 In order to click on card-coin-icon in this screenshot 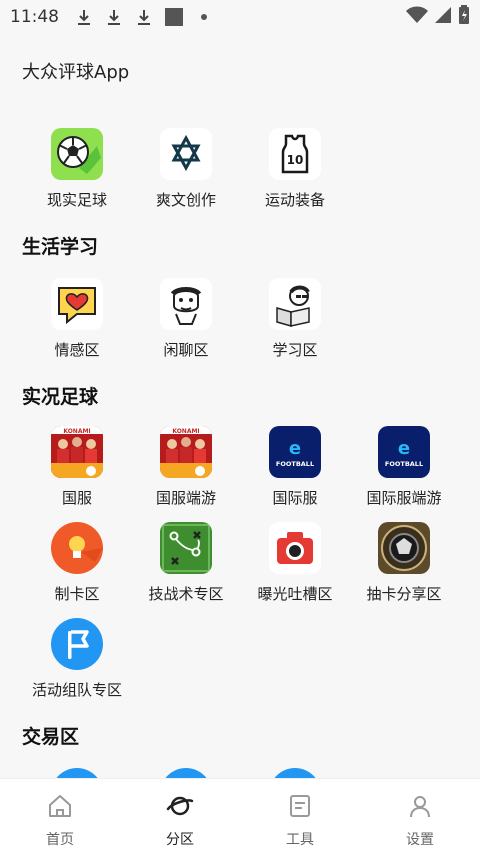, I will do `click(404, 548)`.